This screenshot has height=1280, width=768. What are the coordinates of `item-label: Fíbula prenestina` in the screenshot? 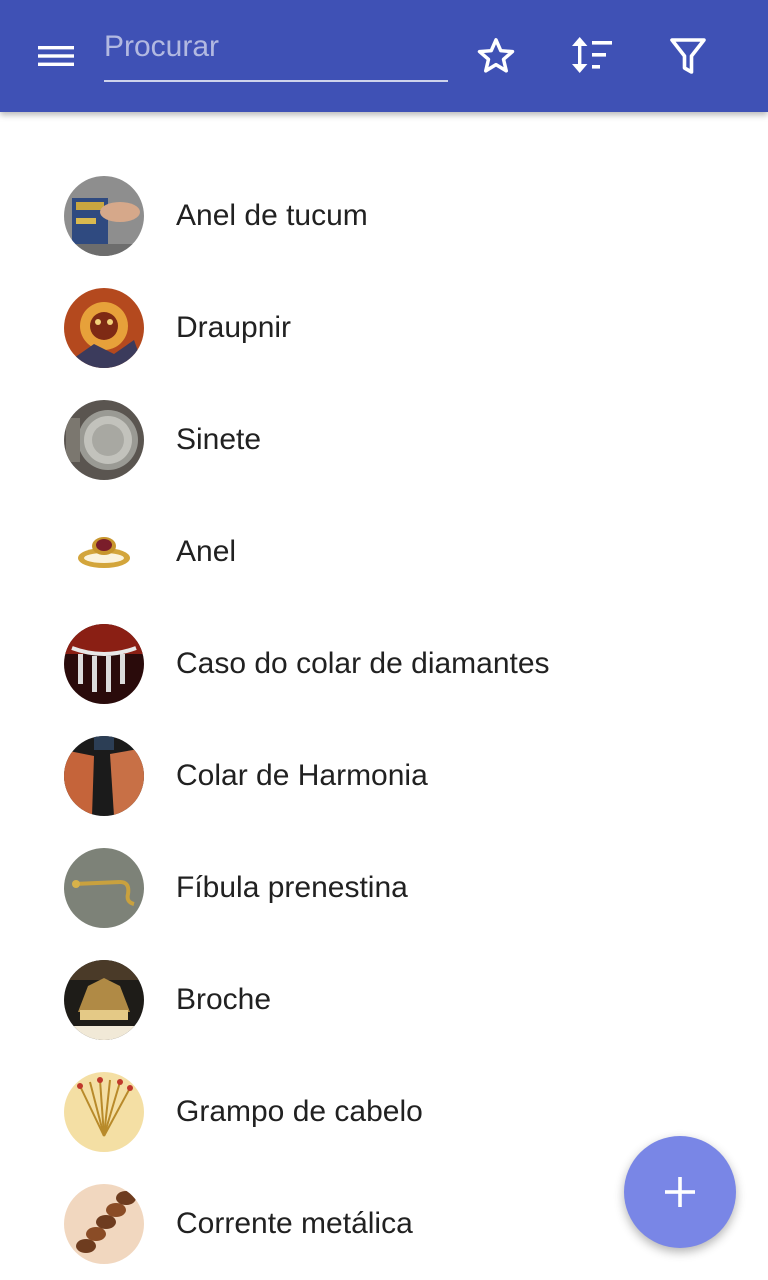 It's located at (292, 887).